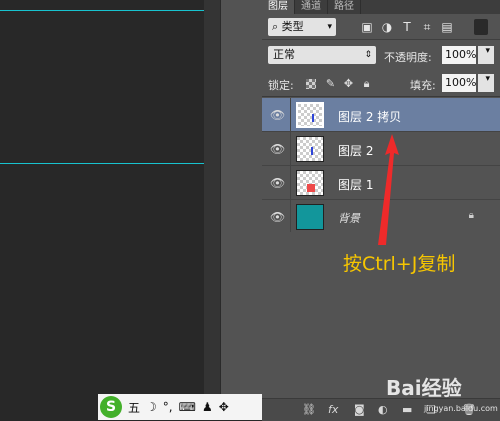  I want to click on keyboard-icon: ⌨, so click(187, 407).